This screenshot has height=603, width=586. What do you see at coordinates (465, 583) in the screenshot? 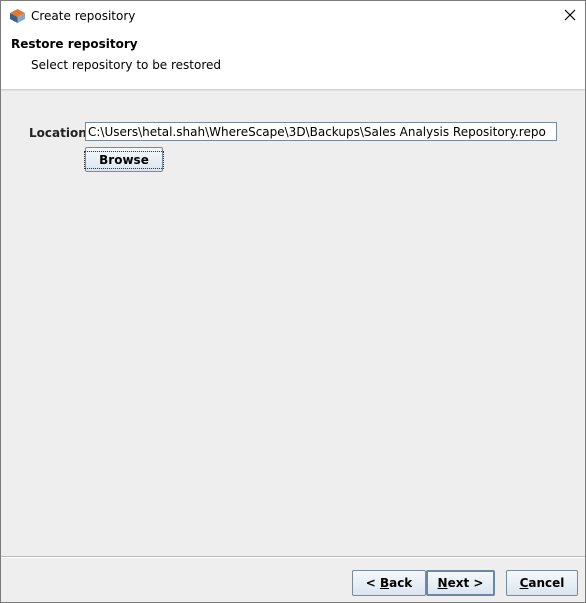
I see `next-rest: ext >` at bounding box center [465, 583].